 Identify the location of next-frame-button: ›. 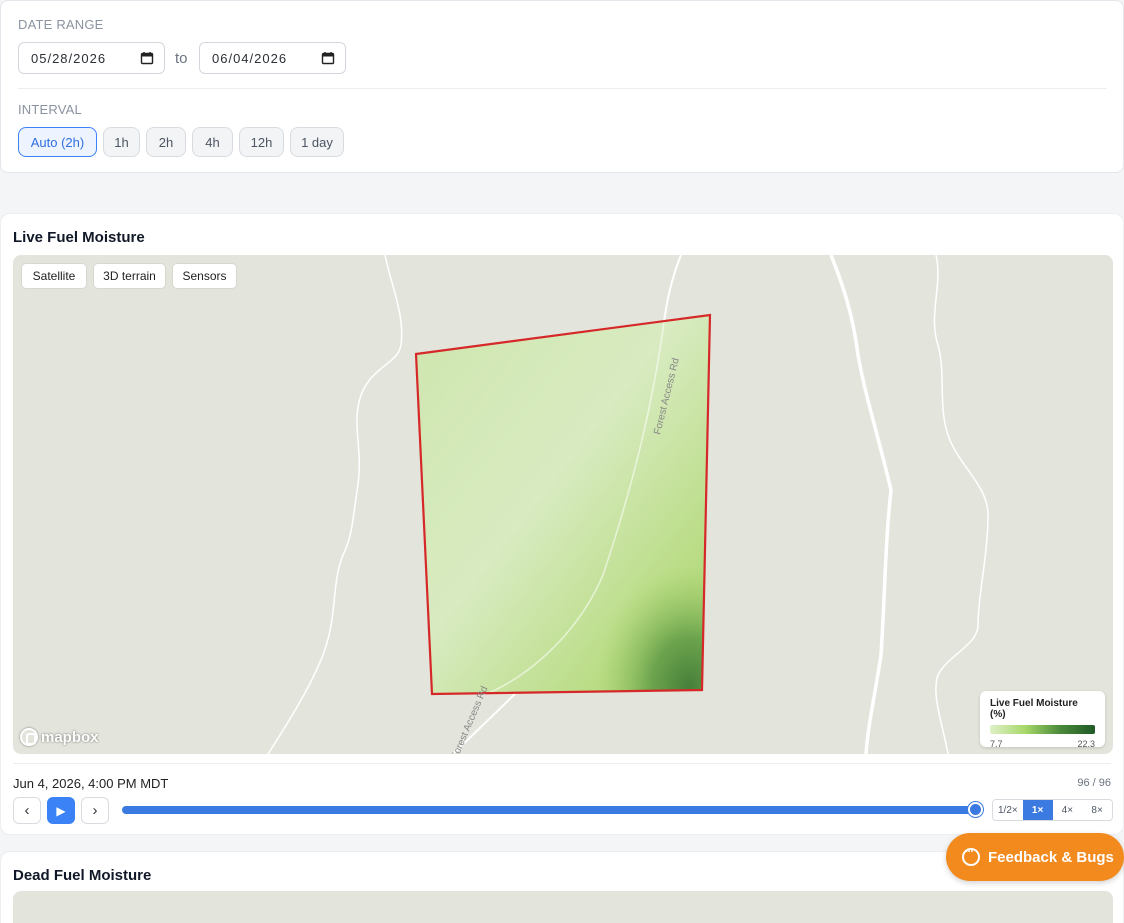
(95, 810).